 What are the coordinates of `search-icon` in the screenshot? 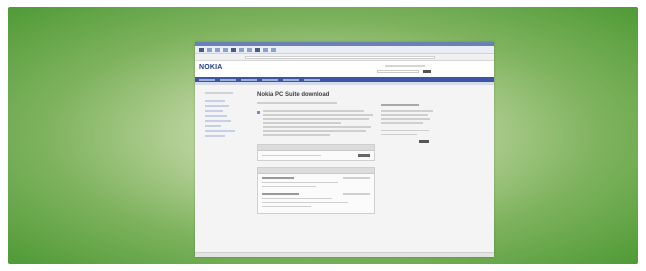 It's located at (241, 49).